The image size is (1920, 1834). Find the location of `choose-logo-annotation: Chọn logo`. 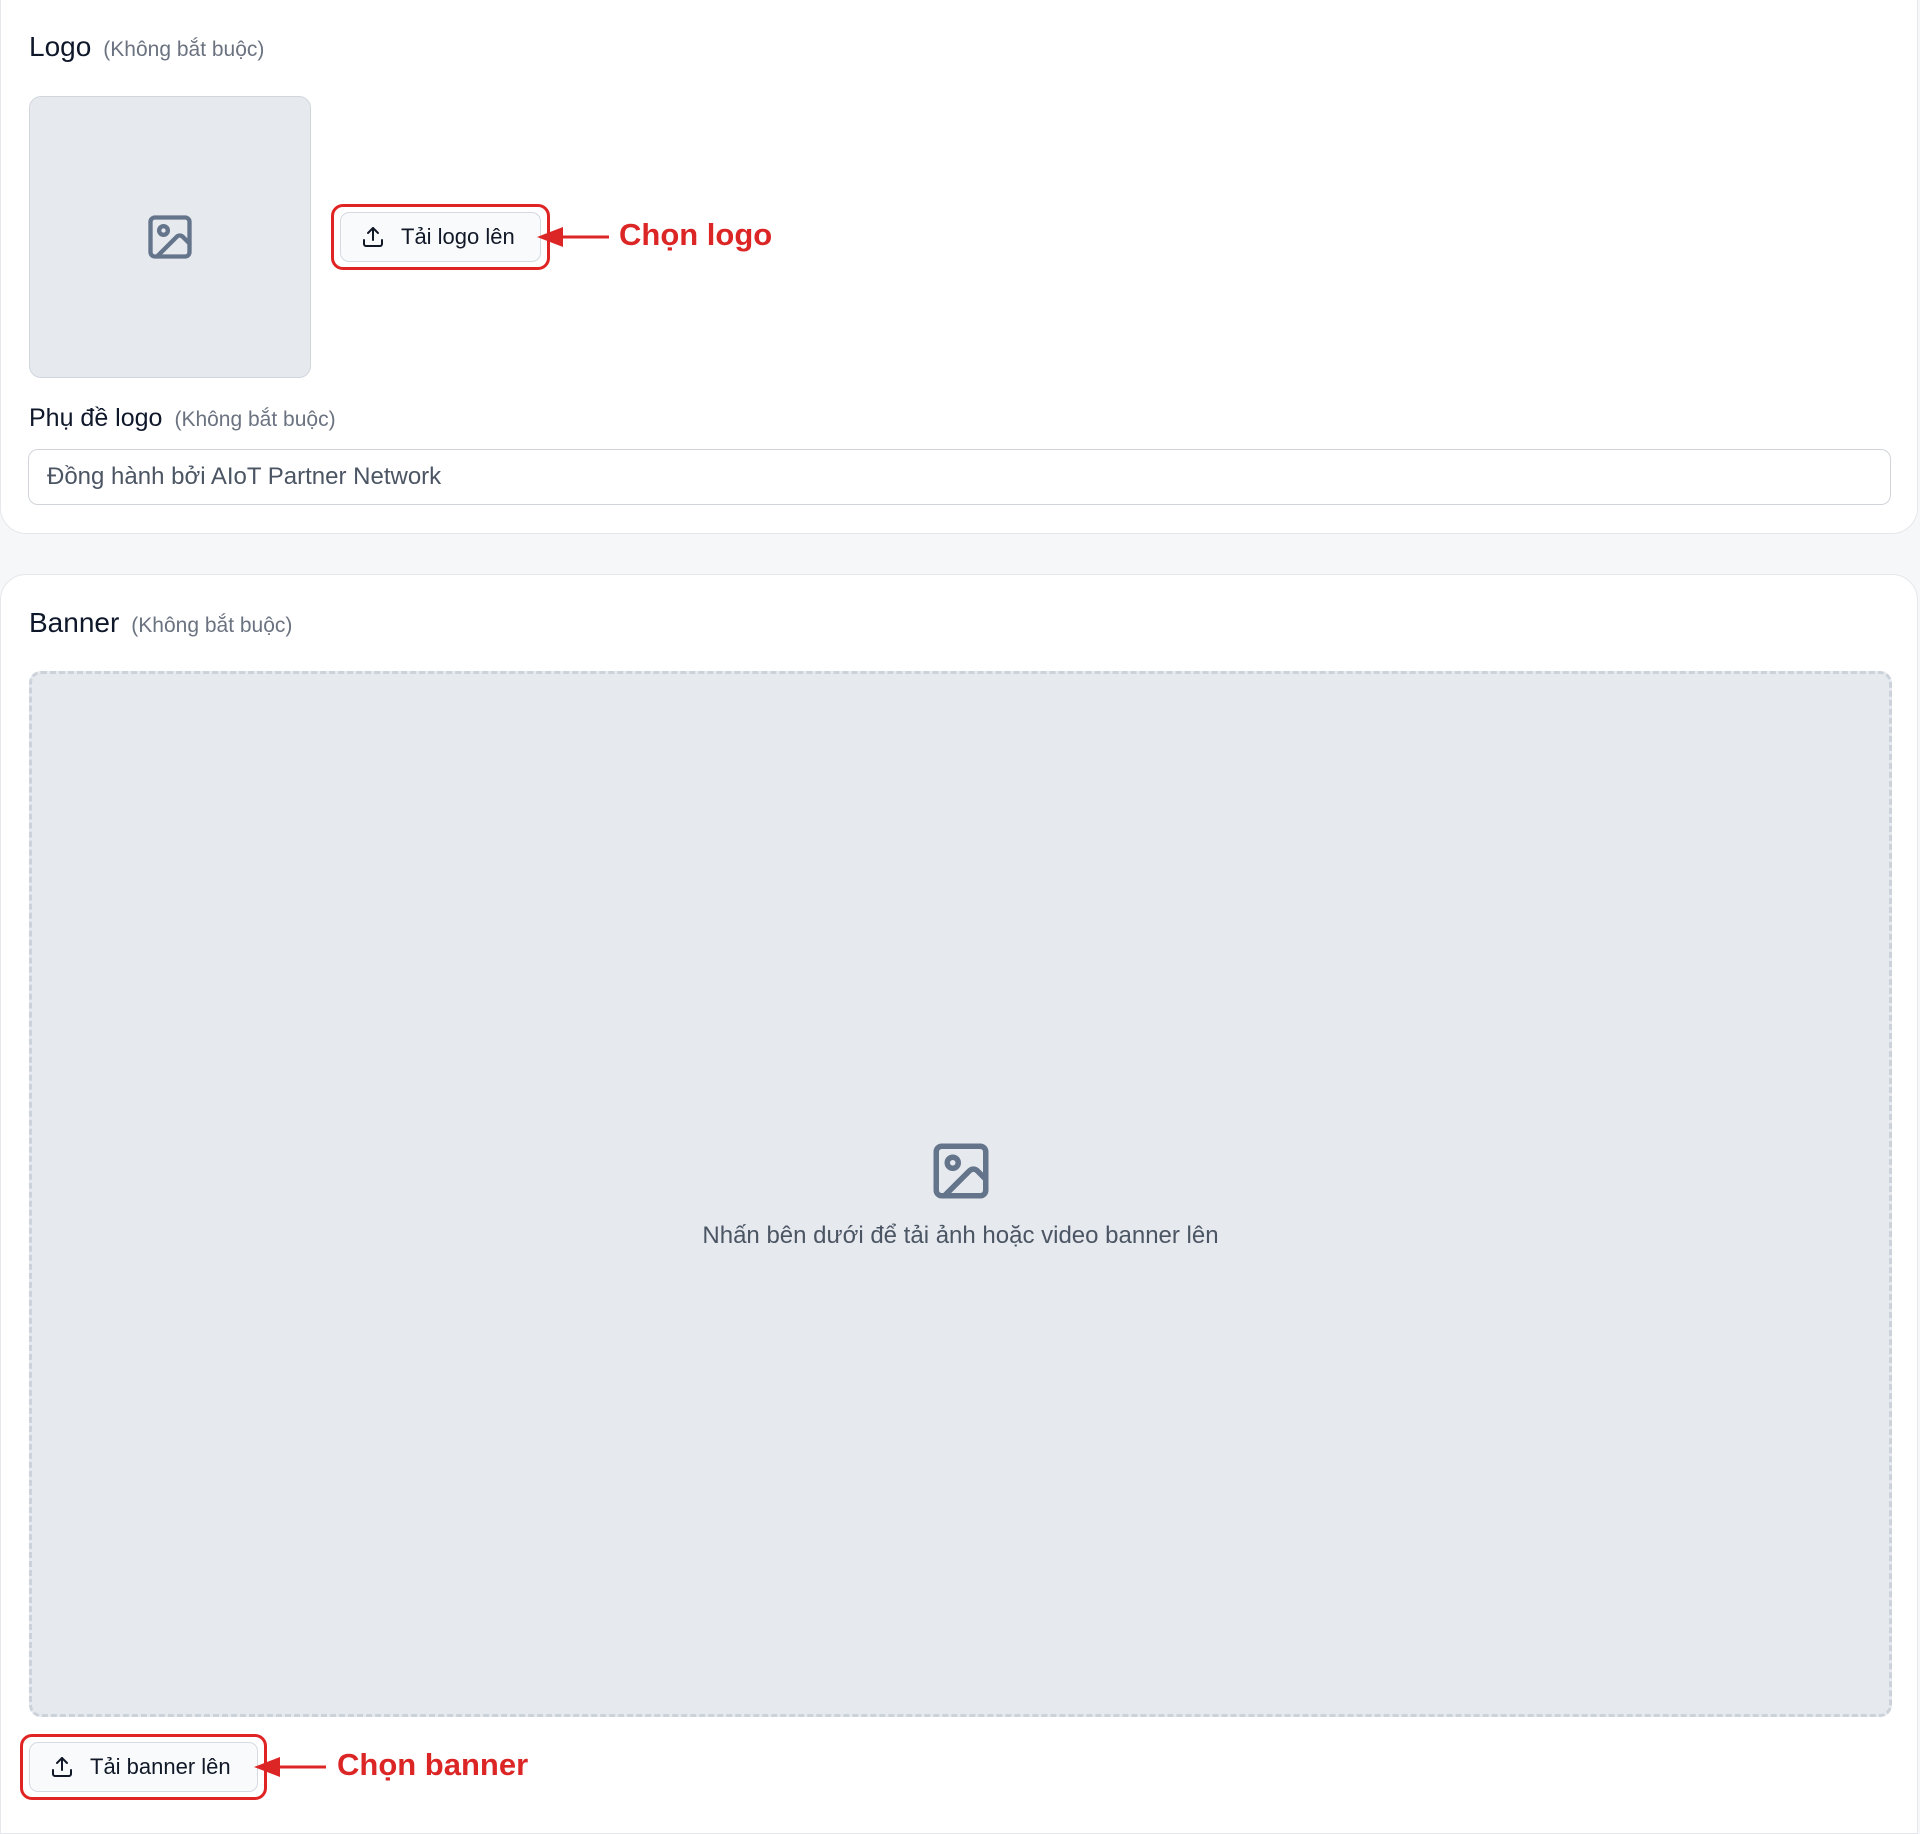

choose-logo-annotation: Chọn logo is located at coordinates (696, 234).